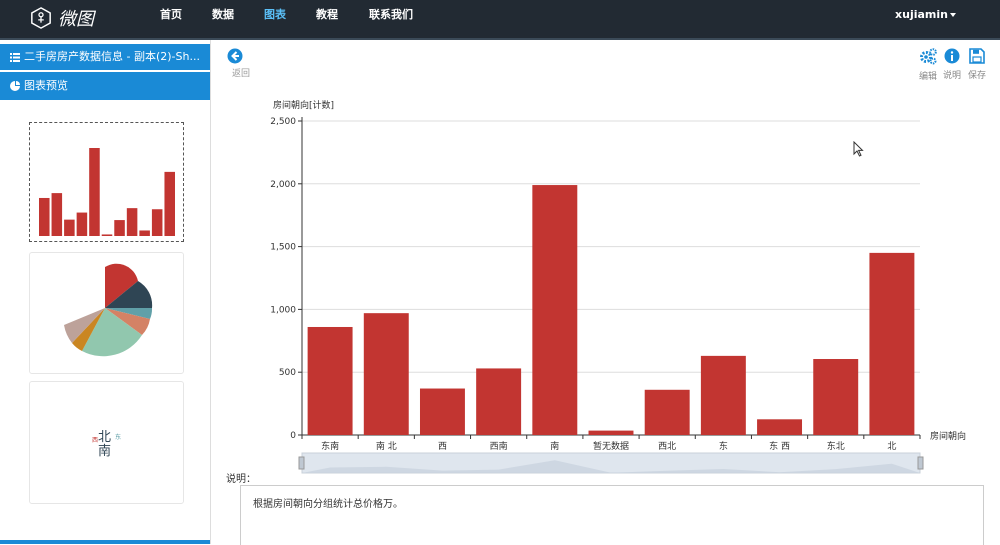 This screenshot has height=545, width=1000. Describe the element at coordinates (235, 56) in the screenshot. I see `arrow-left-circle-icon` at that location.